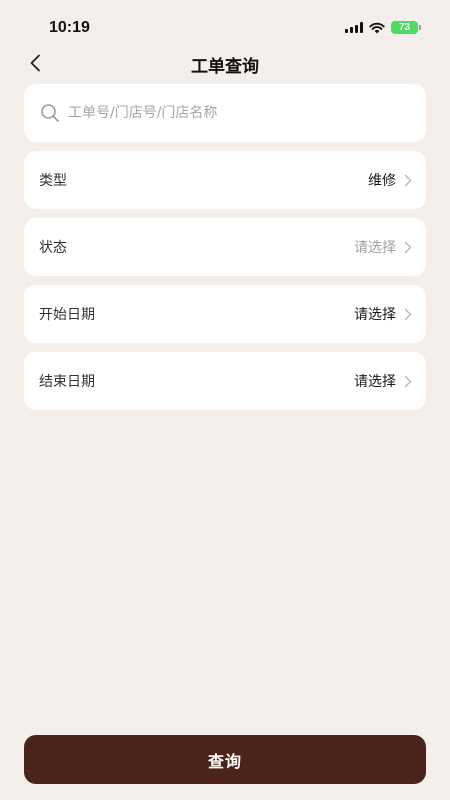 The height and width of the screenshot is (800, 450). Describe the element at coordinates (53, 181) in the screenshot. I see `field-type-label: 类型` at that location.